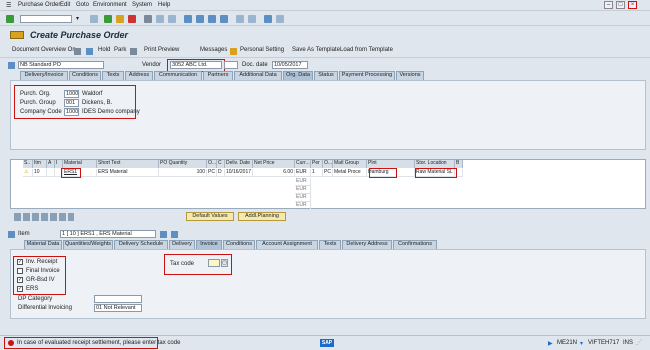 This screenshot has width=650, height=350. I want to click on tab-delivery-invoice: Delivery/Invoice, so click(44, 75).